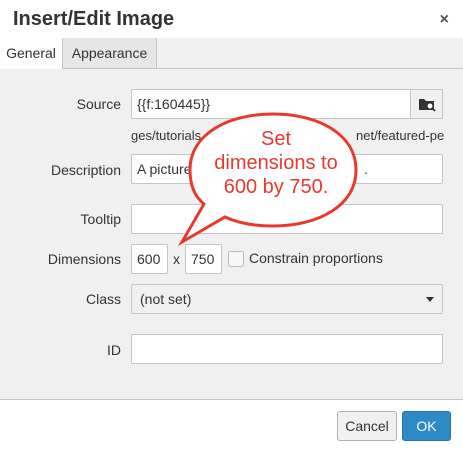  I want to click on browse-folder-icon, so click(427, 105).